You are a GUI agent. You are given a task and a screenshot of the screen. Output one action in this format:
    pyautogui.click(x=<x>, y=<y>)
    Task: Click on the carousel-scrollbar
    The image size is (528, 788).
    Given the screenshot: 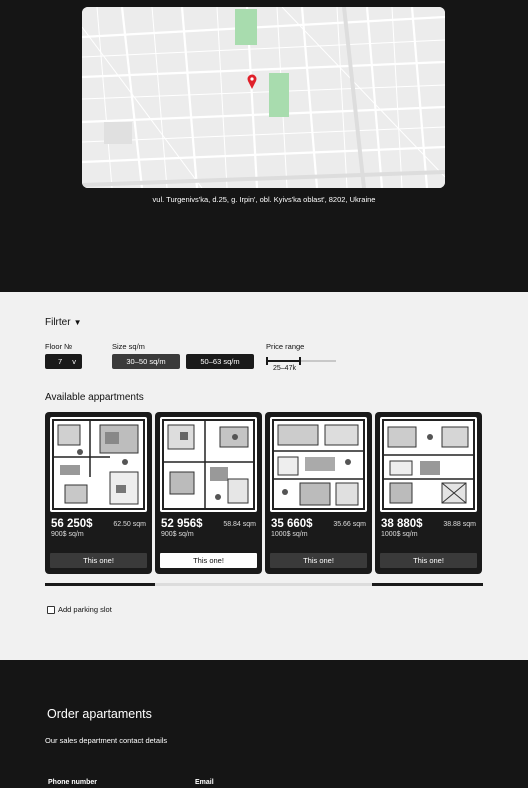 What is the action you would take?
    pyautogui.click(x=264, y=584)
    